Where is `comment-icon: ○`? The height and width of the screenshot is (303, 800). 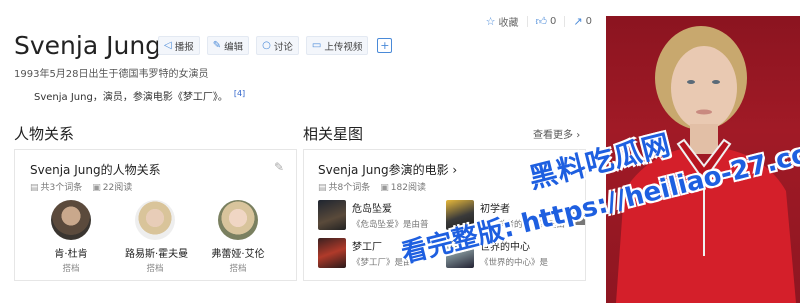 comment-icon: ○ is located at coordinates (266, 45).